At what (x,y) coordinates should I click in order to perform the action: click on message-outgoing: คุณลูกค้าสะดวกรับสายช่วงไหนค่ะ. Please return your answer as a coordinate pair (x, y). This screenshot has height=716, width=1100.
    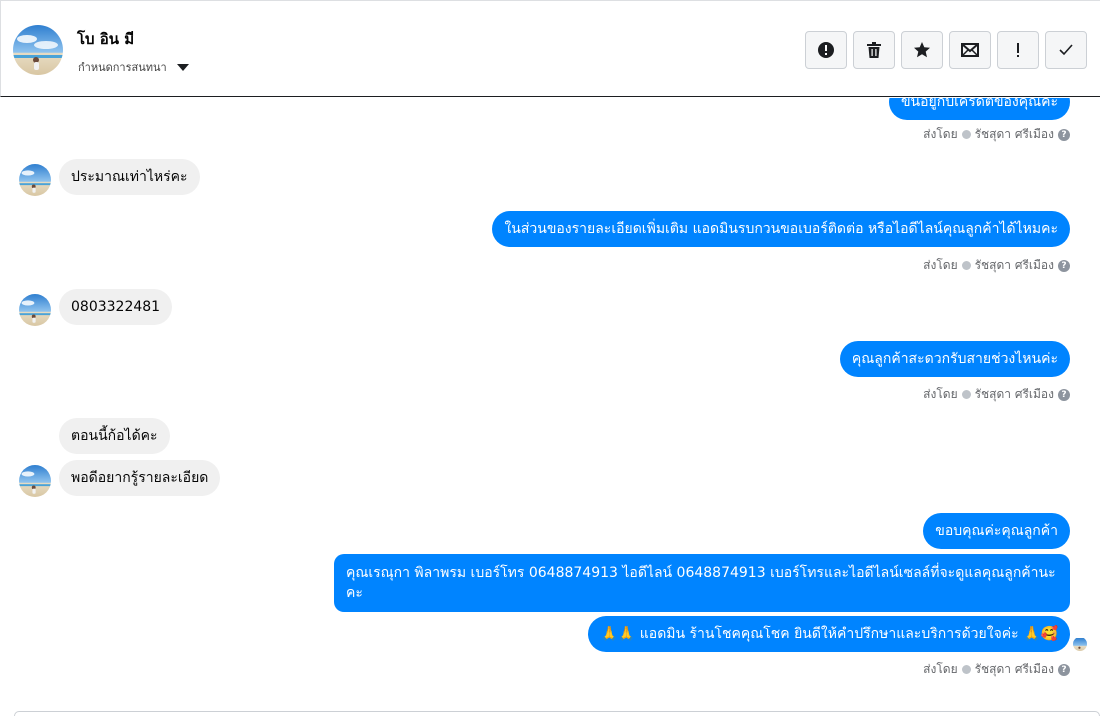
    Looking at the image, I should click on (954, 359).